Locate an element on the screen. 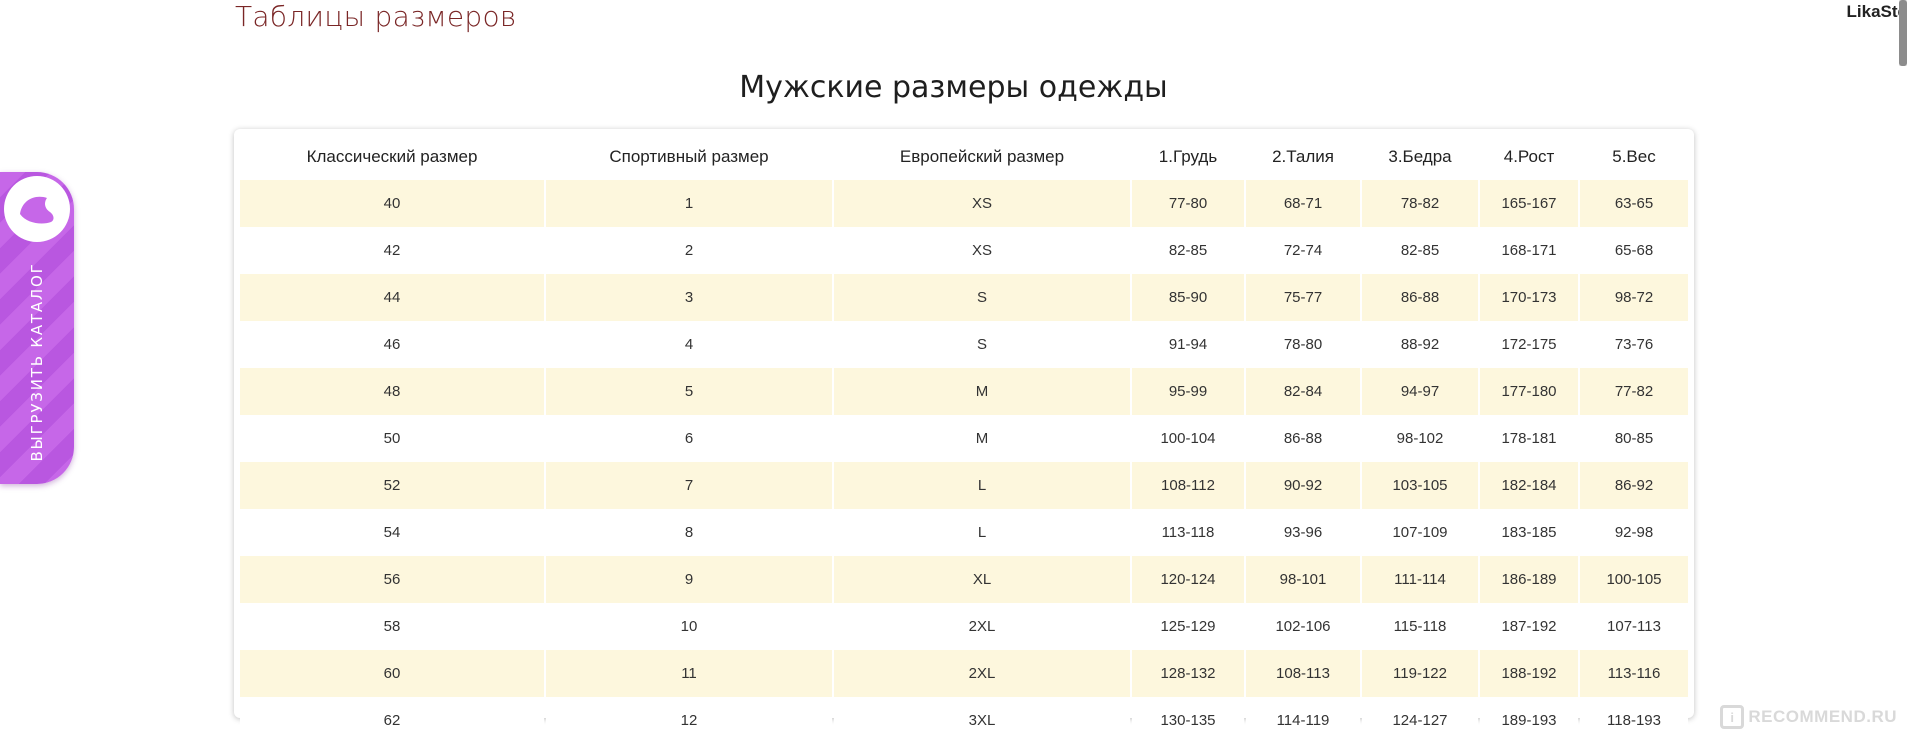 The width and height of the screenshot is (1907, 744). table-row: 54 8 L 113-118 93-96 107-109 183-185 92-98 is located at coordinates (964, 532).